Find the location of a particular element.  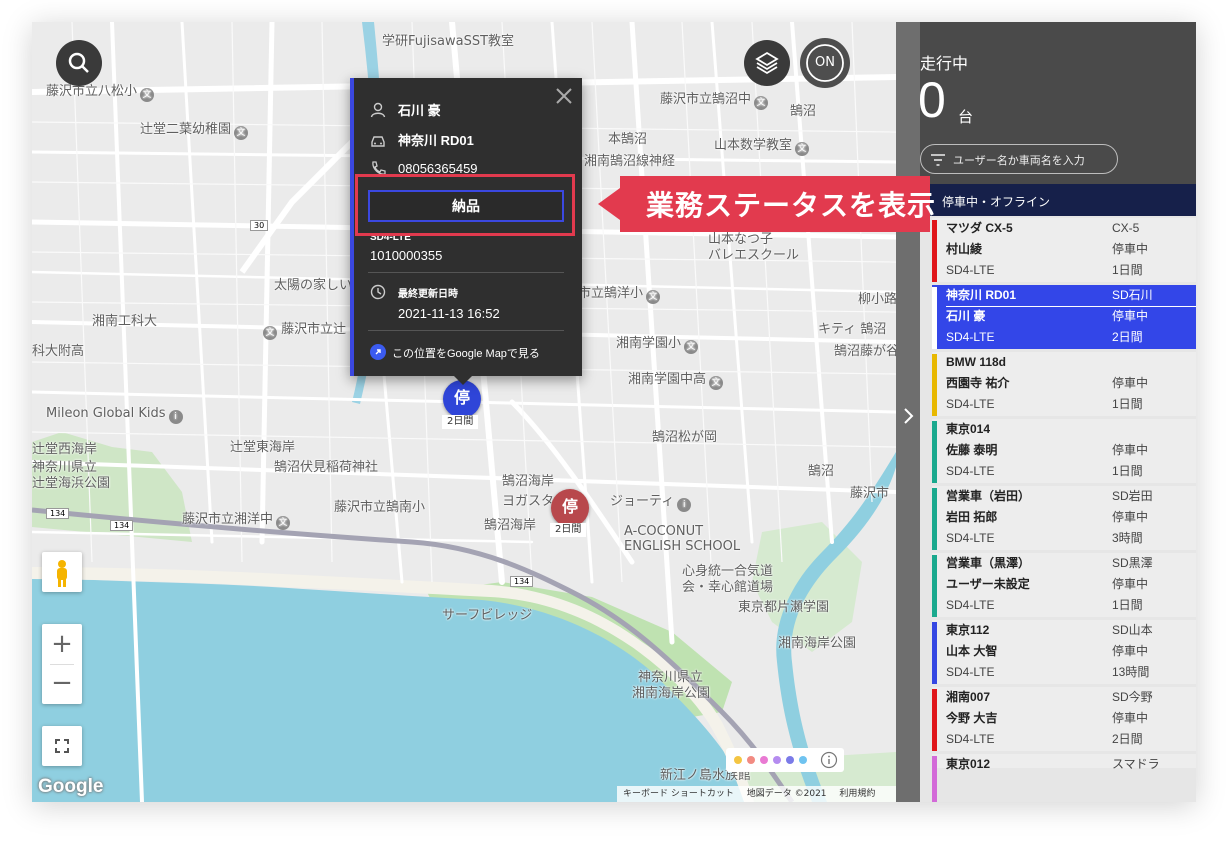

map-label: 山本なつ子 is located at coordinates (741, 239).